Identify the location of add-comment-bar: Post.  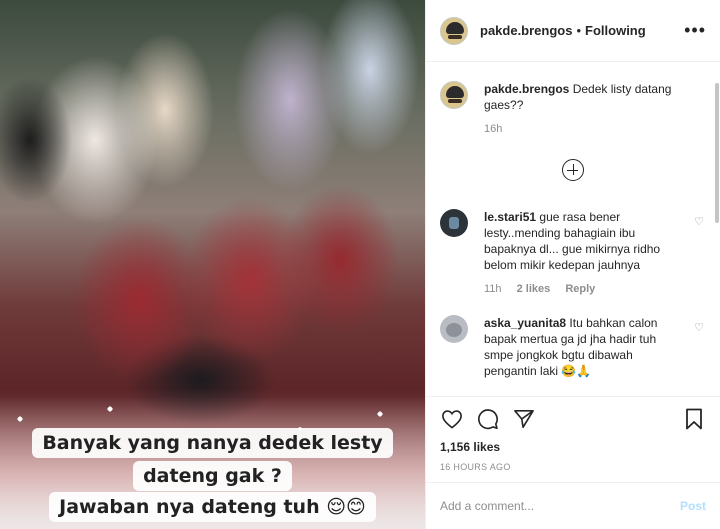
(573, 505).